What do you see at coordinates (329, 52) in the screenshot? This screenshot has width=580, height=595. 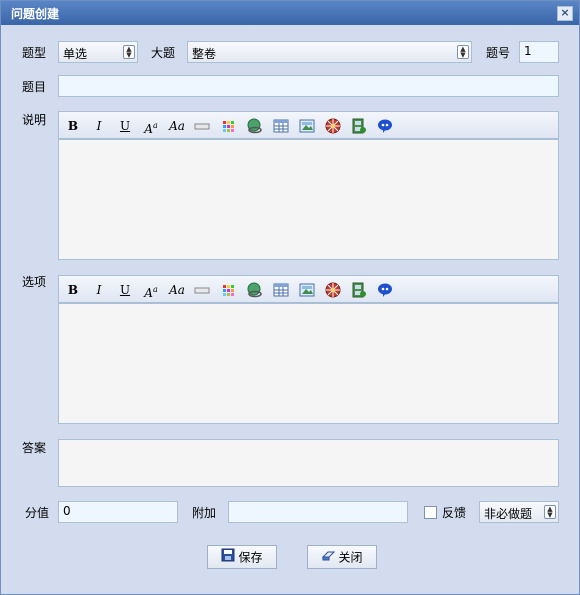 I see `section-select: 整卷 ▲ ▼` at bounding box center [329, 52].